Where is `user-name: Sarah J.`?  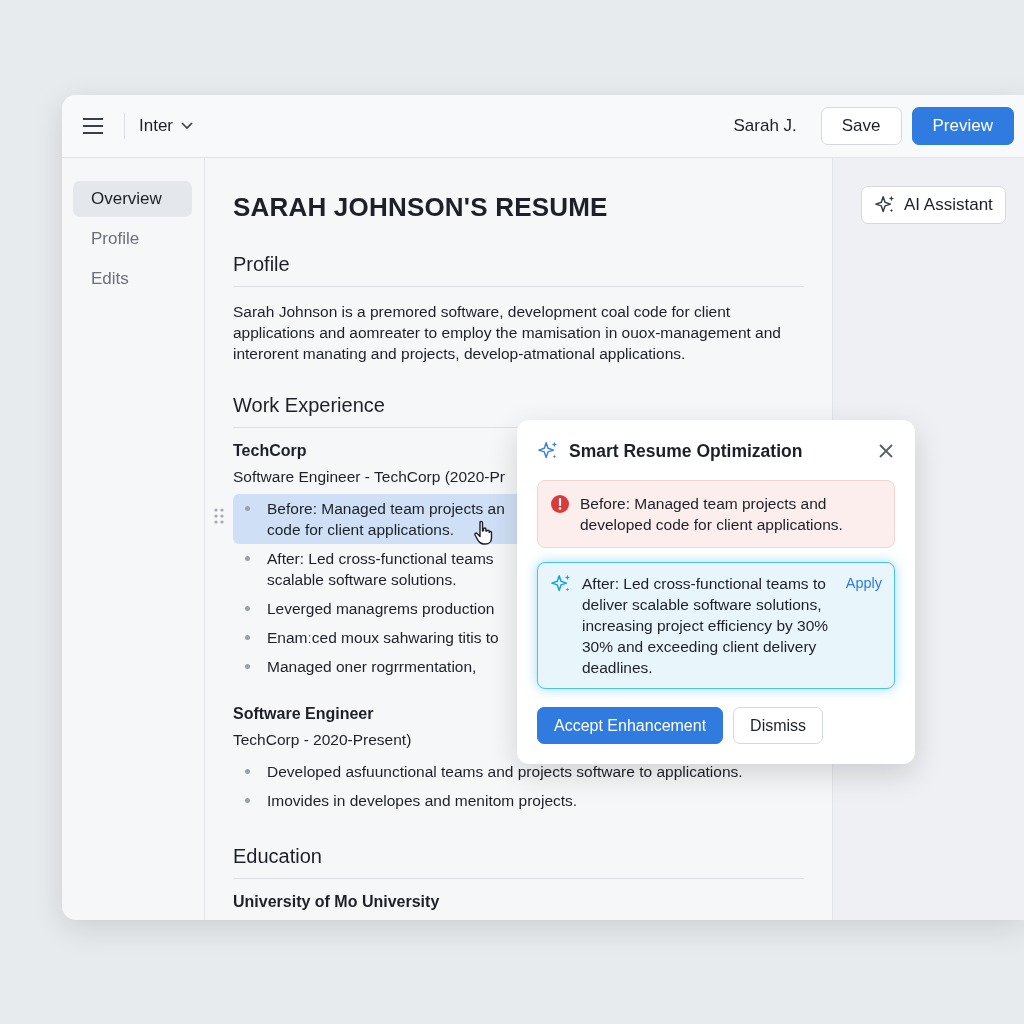
user-name: Sarah J. is located at coordinates (765, 126).